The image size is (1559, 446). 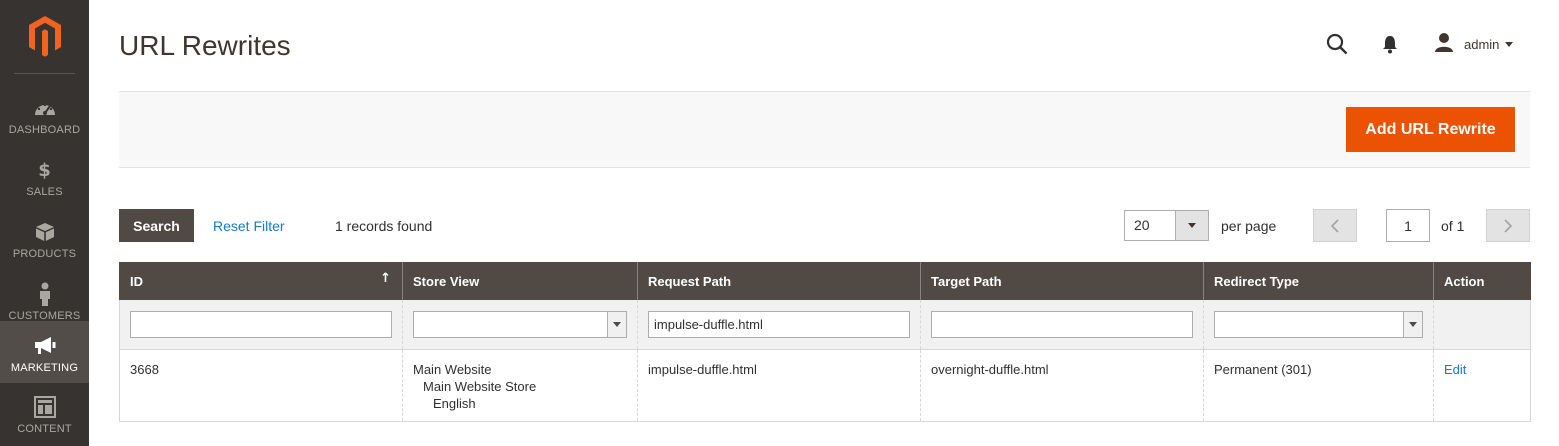 What do you see at coordinates (261, 281) in the screenshot?
I see `column-header-id: ID ↑` at bounding box center [261, 281].